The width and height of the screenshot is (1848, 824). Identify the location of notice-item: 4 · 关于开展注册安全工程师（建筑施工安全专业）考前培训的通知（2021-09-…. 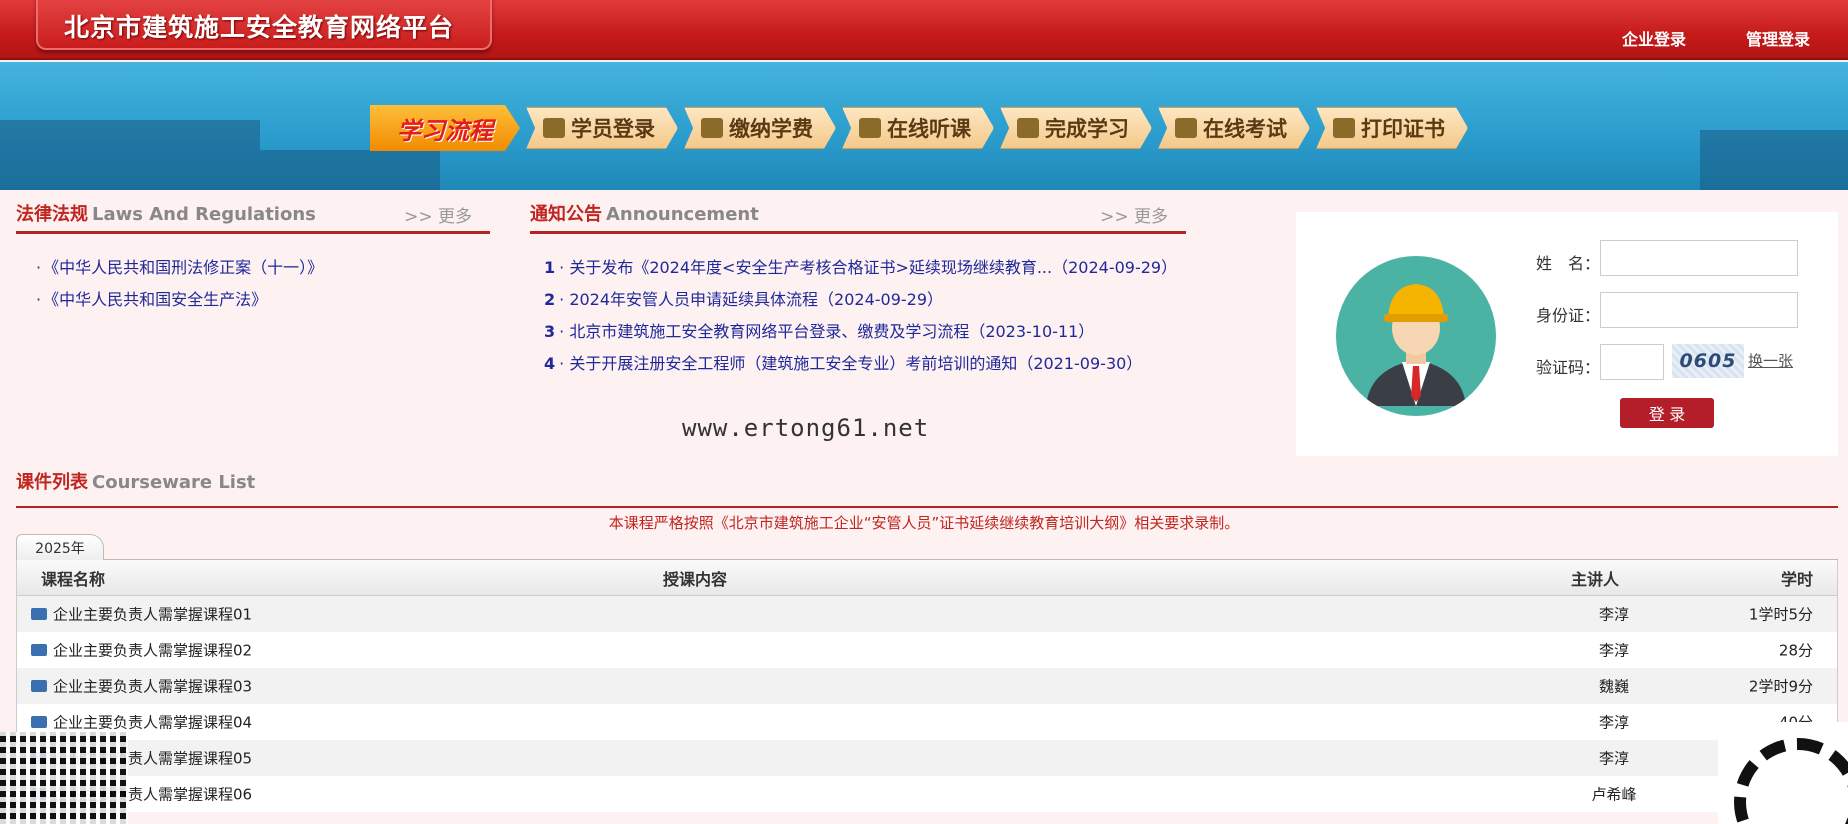
(860, 366).